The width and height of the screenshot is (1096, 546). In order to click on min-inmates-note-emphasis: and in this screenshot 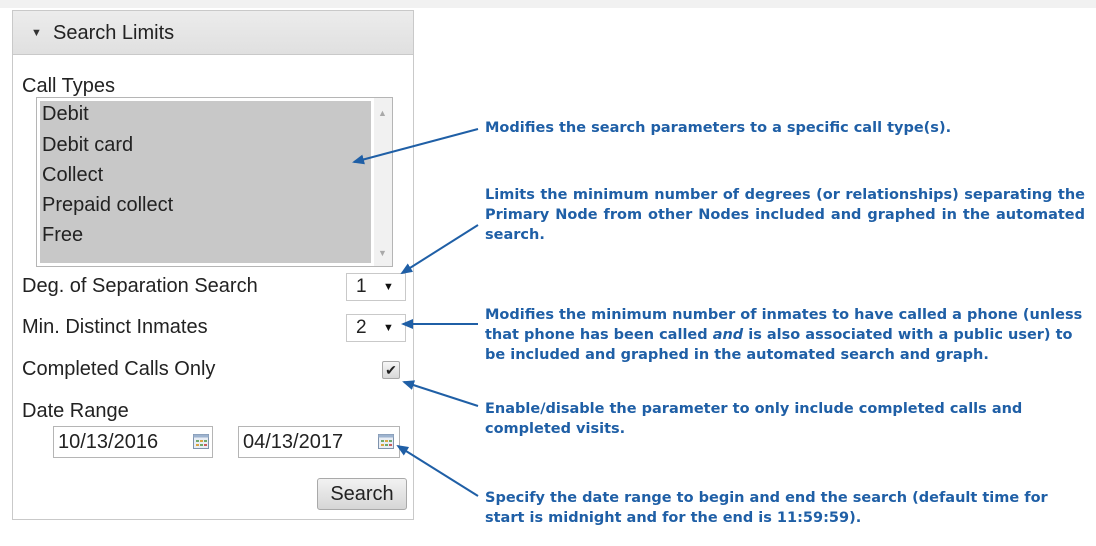, I will do `click(728, 335)`.